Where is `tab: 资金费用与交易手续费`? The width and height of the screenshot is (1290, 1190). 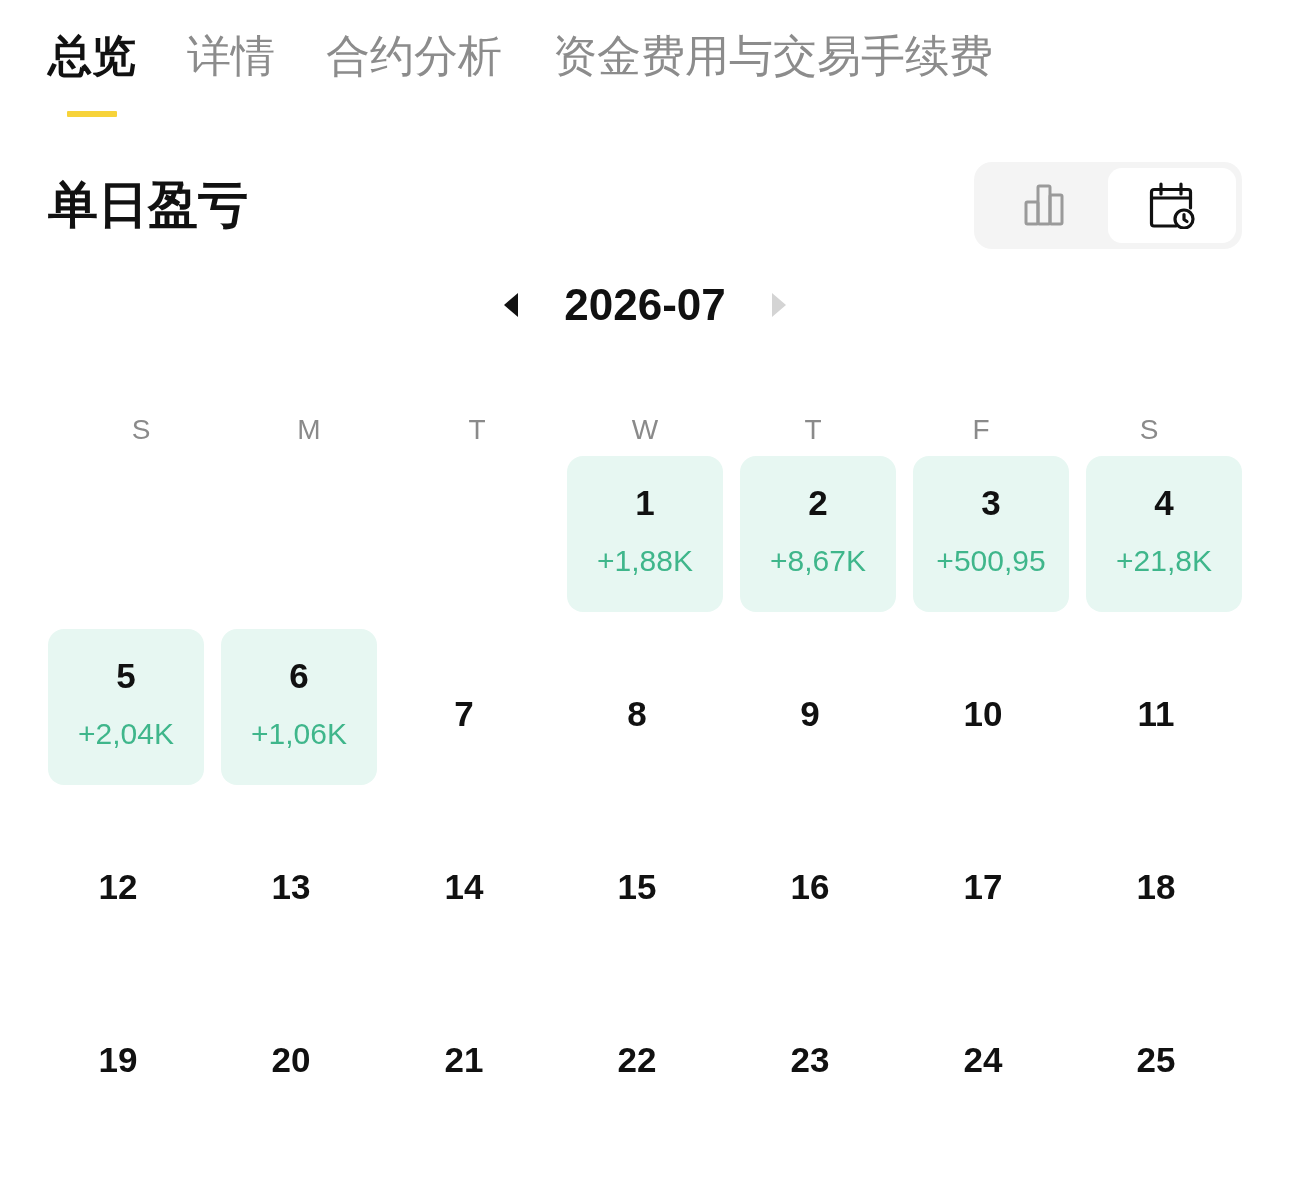
tab: 资金费用与交易手续费 is located at coordinates (773, 56).